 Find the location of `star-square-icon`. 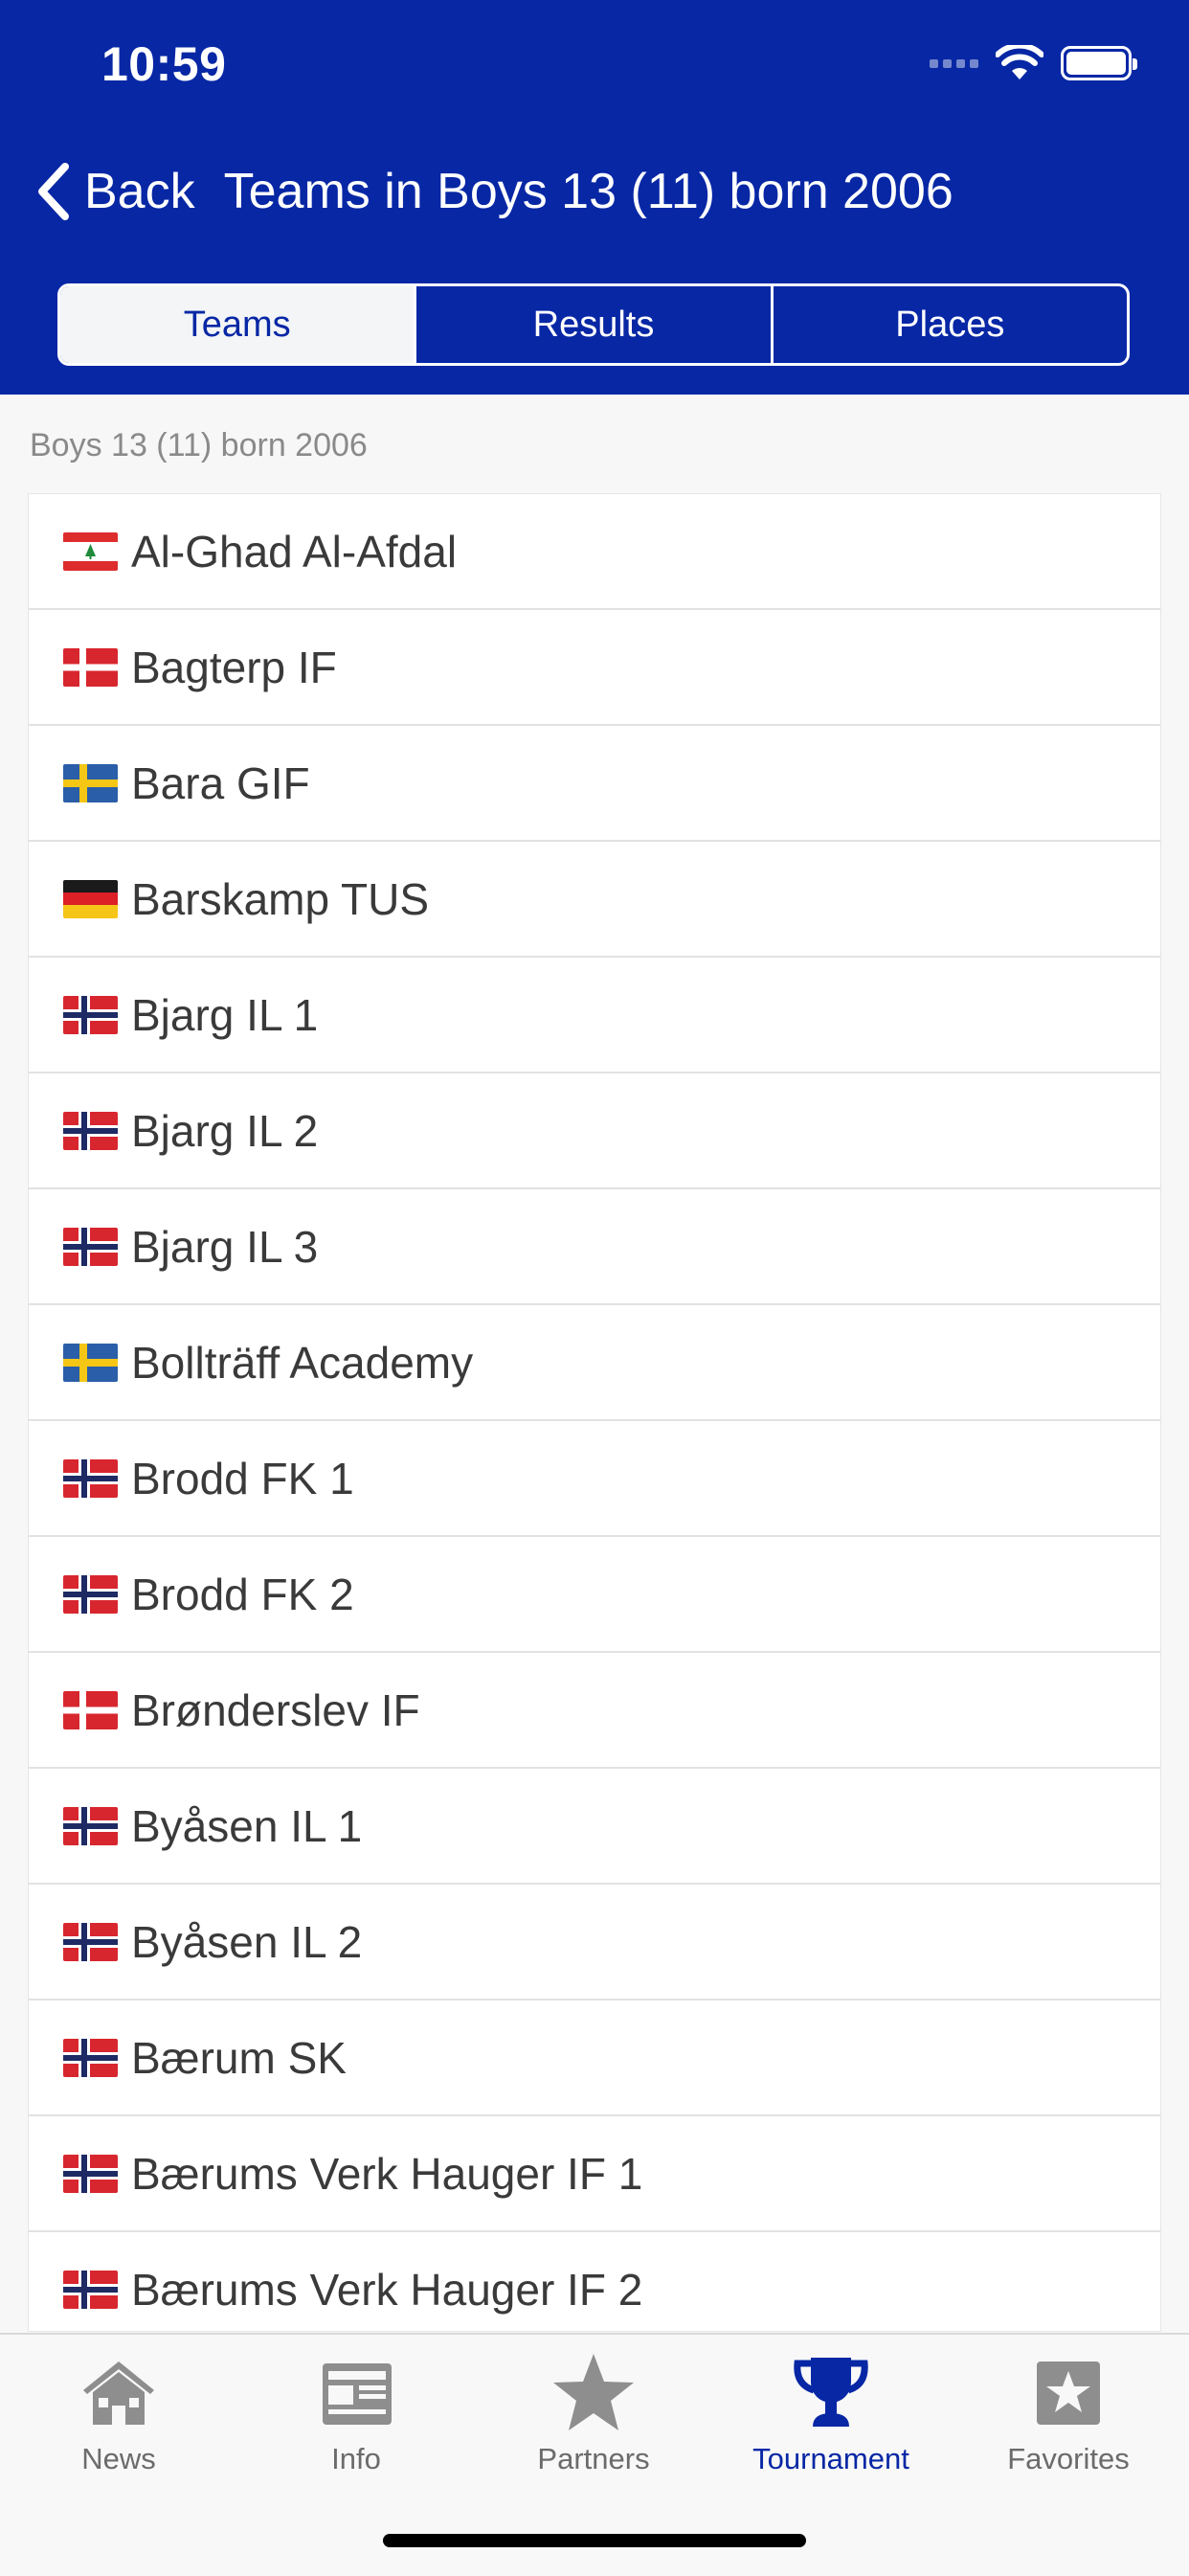

star-square-icon is located at coordinates (1068, 2393).